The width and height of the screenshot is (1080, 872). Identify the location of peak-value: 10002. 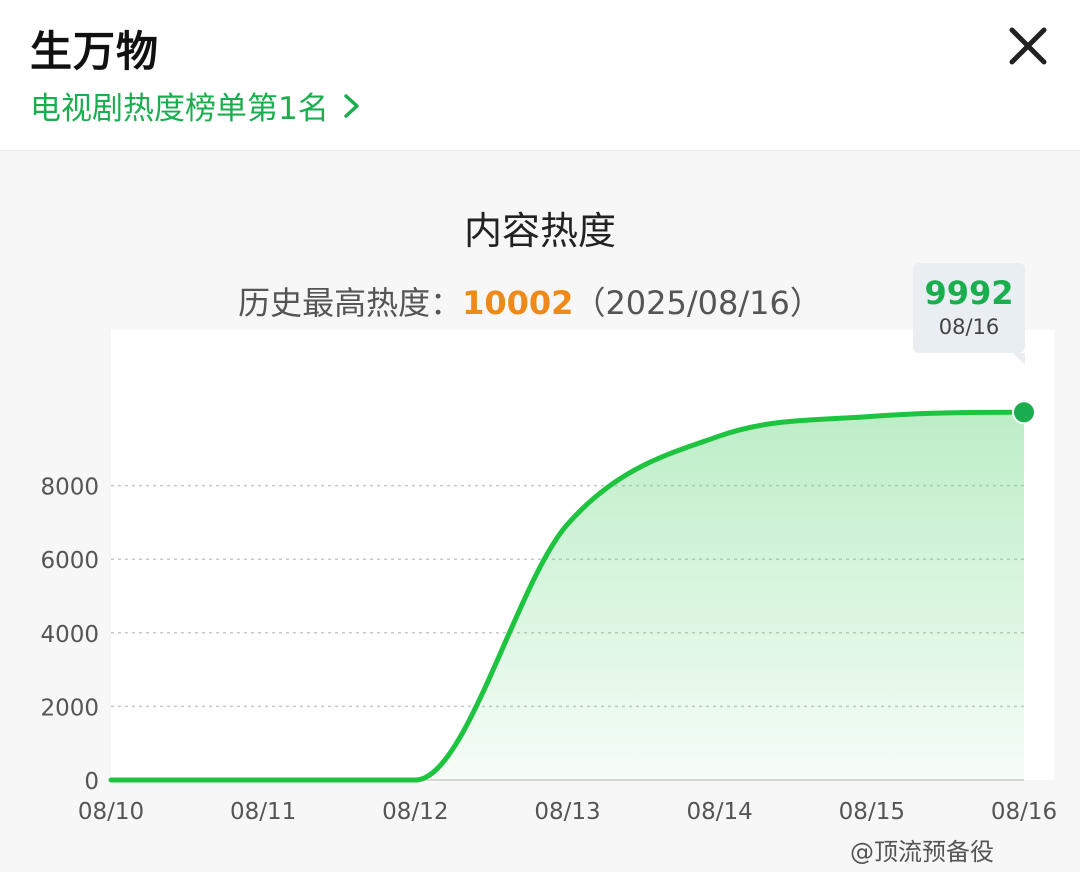
(518, 303).